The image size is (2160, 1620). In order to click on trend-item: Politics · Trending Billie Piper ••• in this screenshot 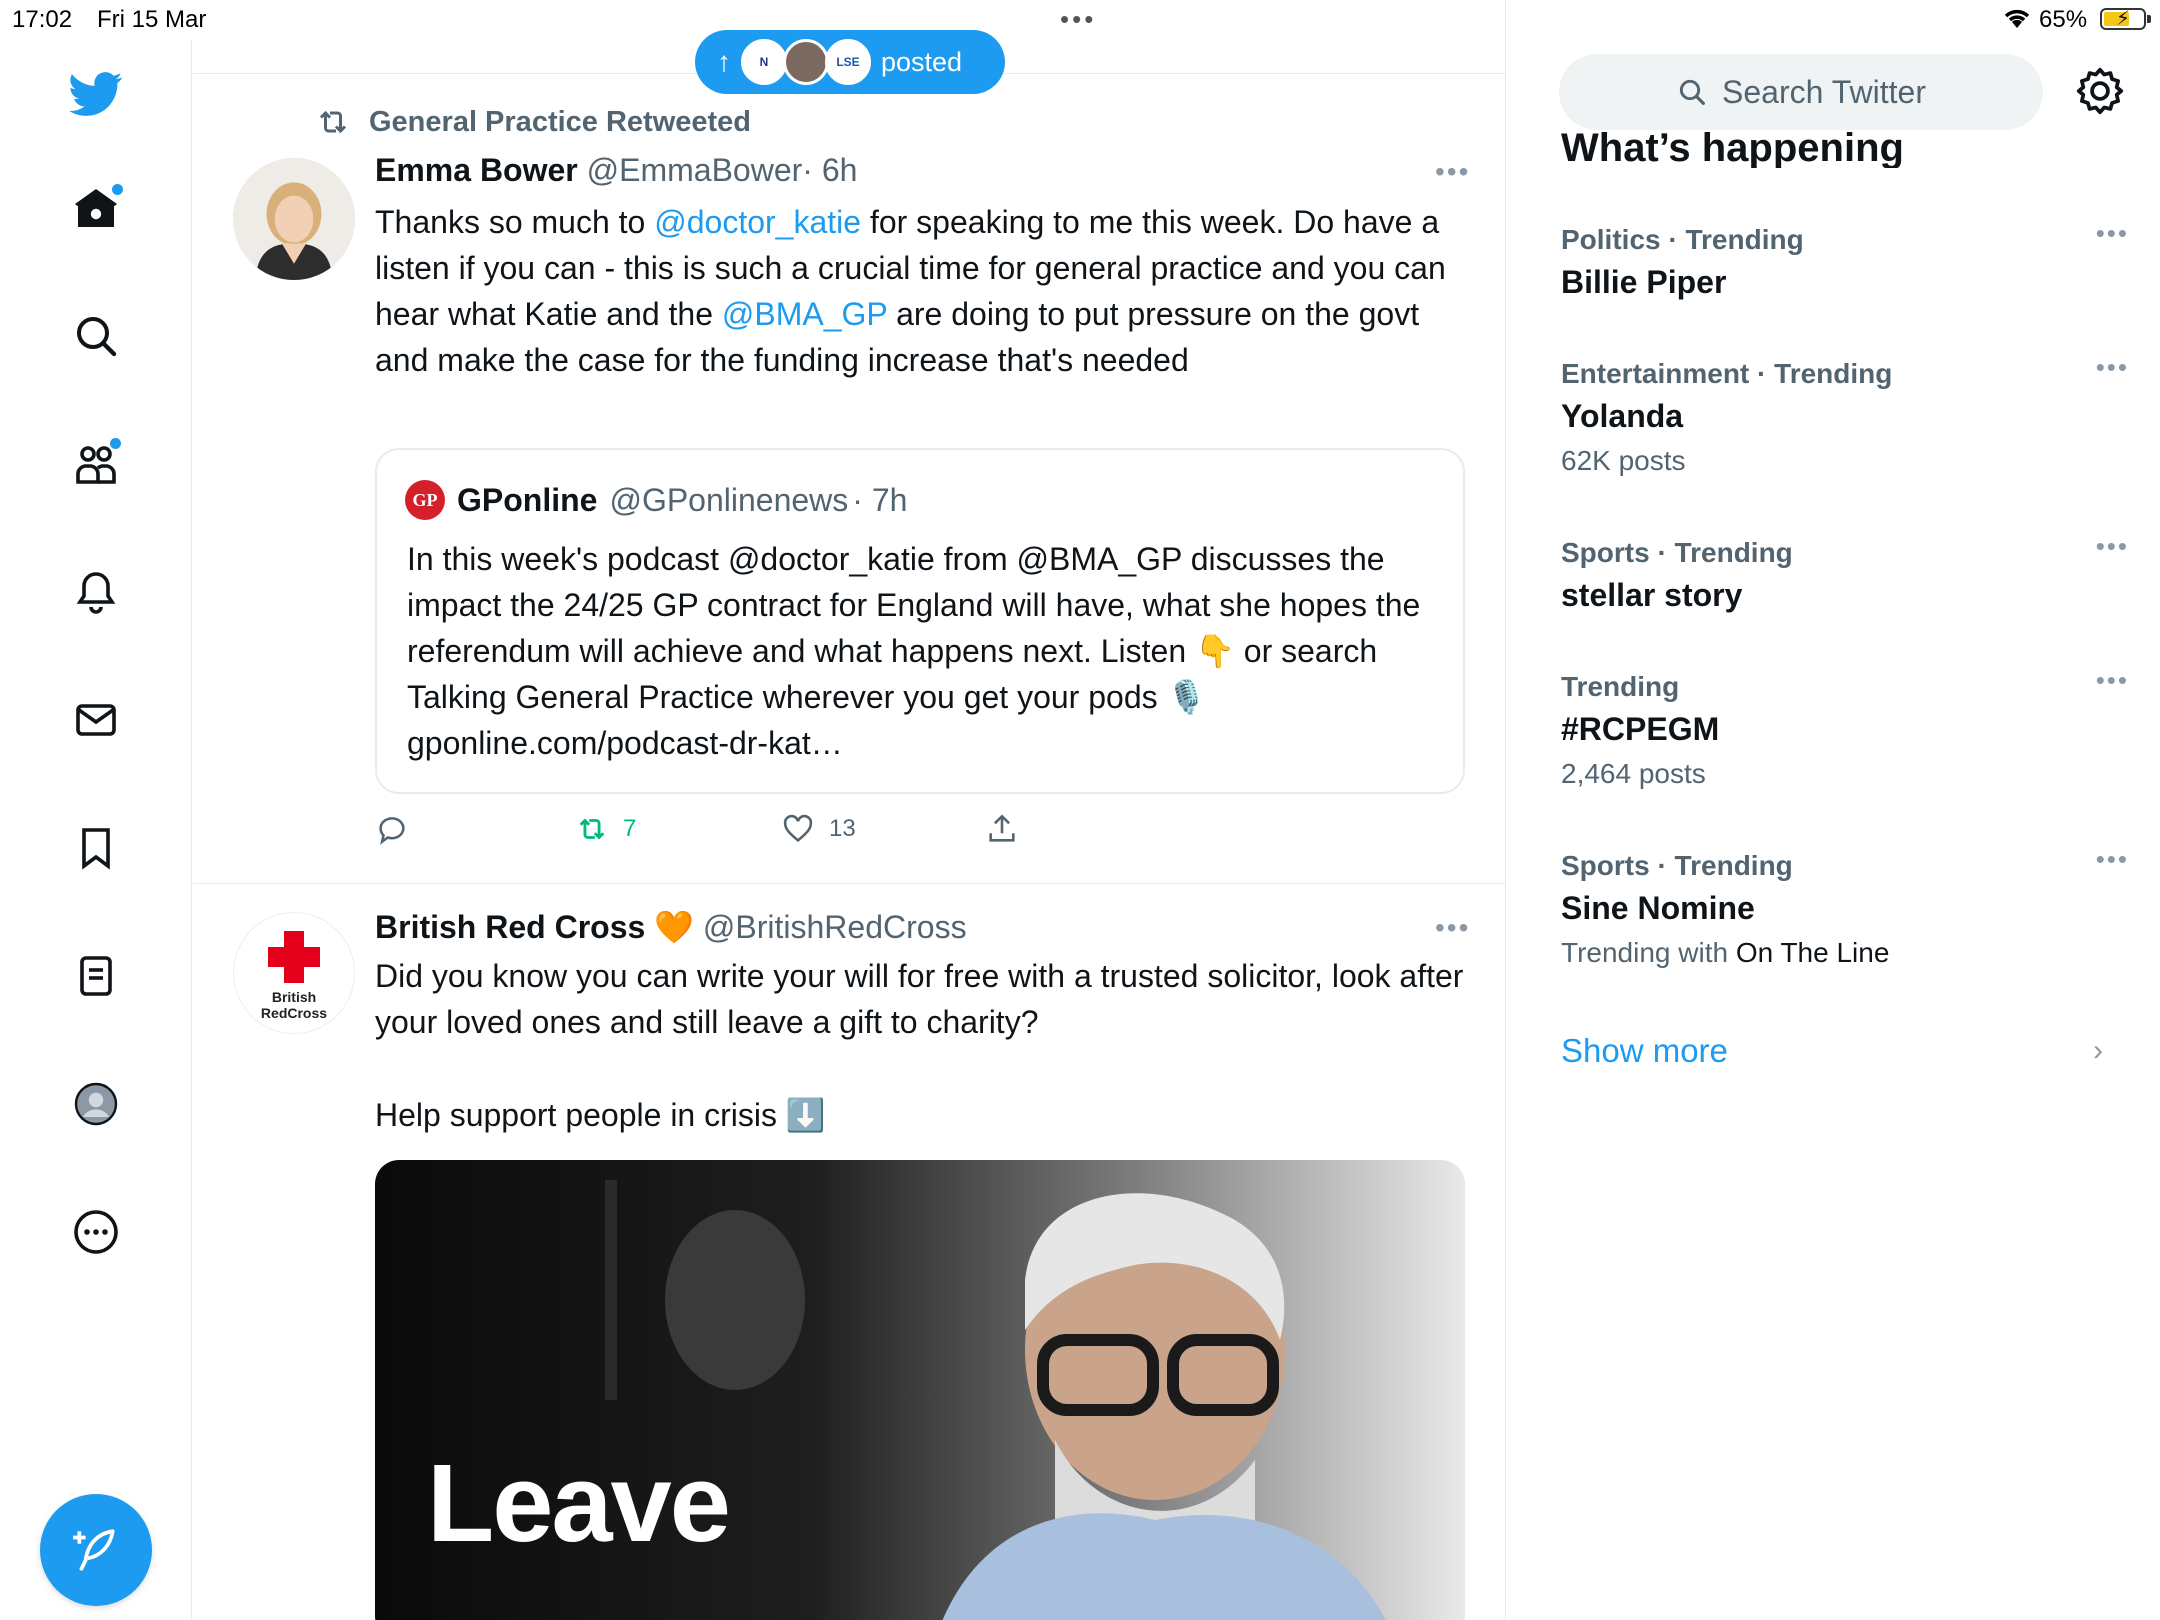, I will do `click(1844, 259)`.